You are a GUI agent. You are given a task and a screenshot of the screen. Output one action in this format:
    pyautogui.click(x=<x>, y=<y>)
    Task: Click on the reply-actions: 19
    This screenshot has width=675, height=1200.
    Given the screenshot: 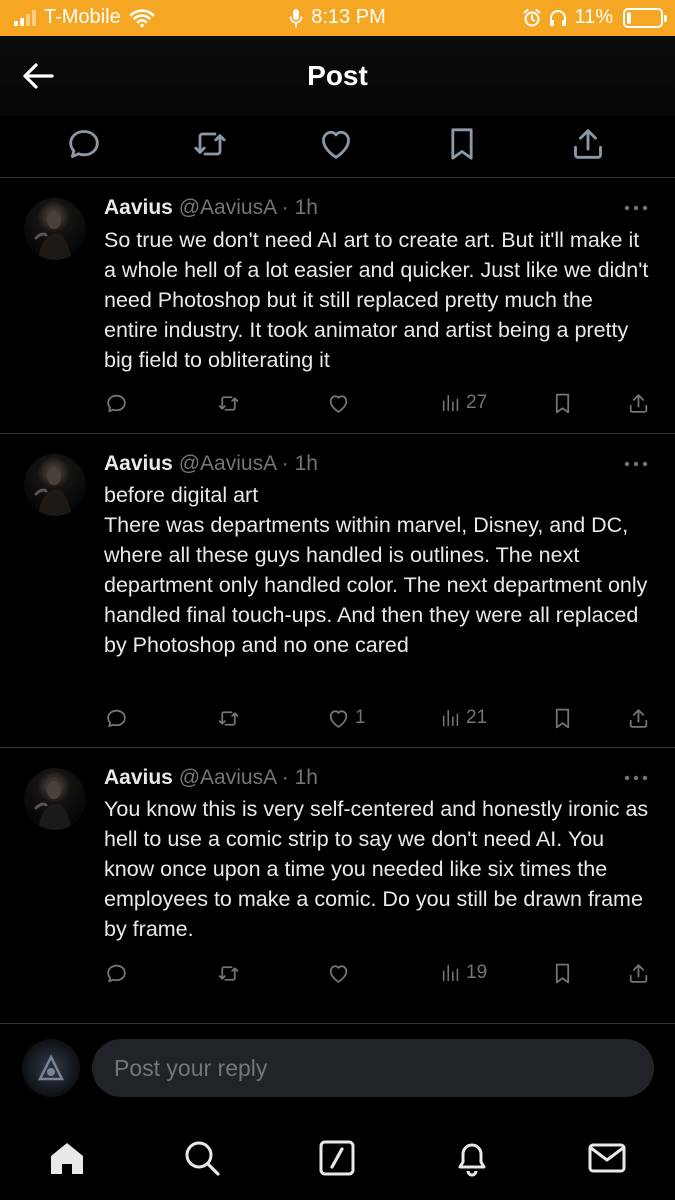 What is the action you would take?
    pyautogui.click(x=337, y=974)
    